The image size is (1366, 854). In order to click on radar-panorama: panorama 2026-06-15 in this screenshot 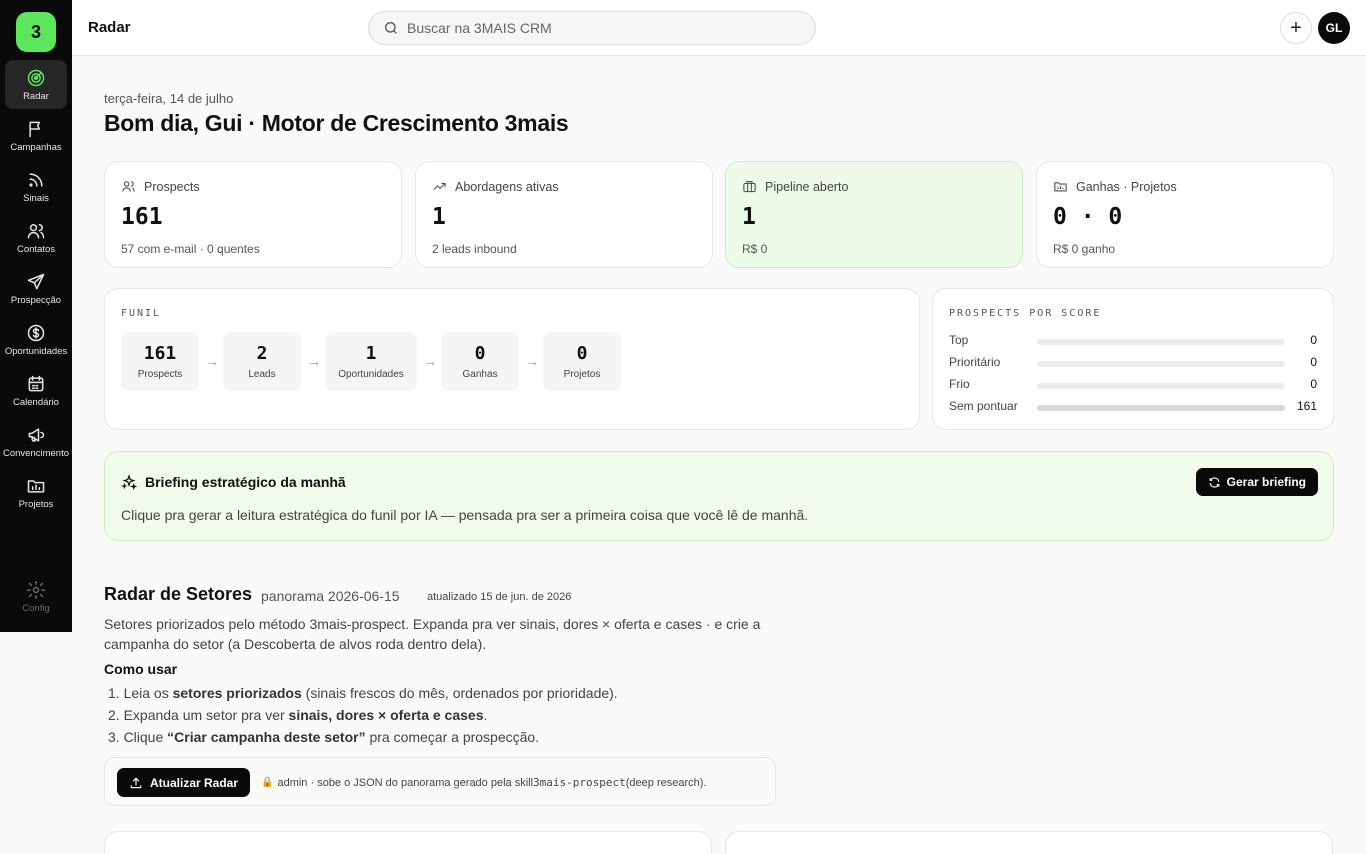, I will do `click(330, 596)`.